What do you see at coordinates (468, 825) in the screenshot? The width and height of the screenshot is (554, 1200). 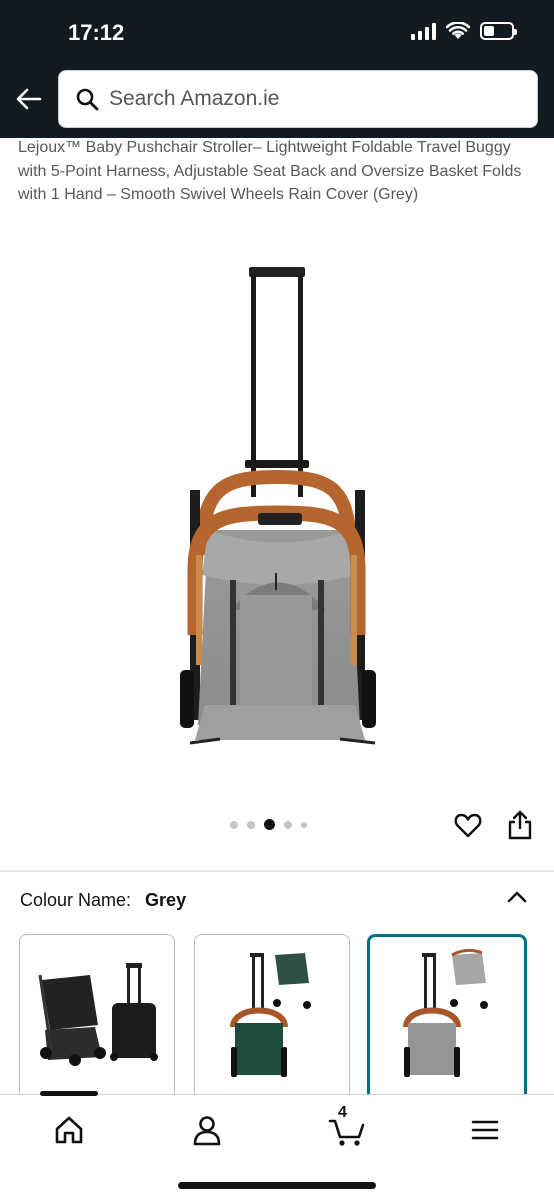 I see `heart-icon` at bounding box center [468, 825].